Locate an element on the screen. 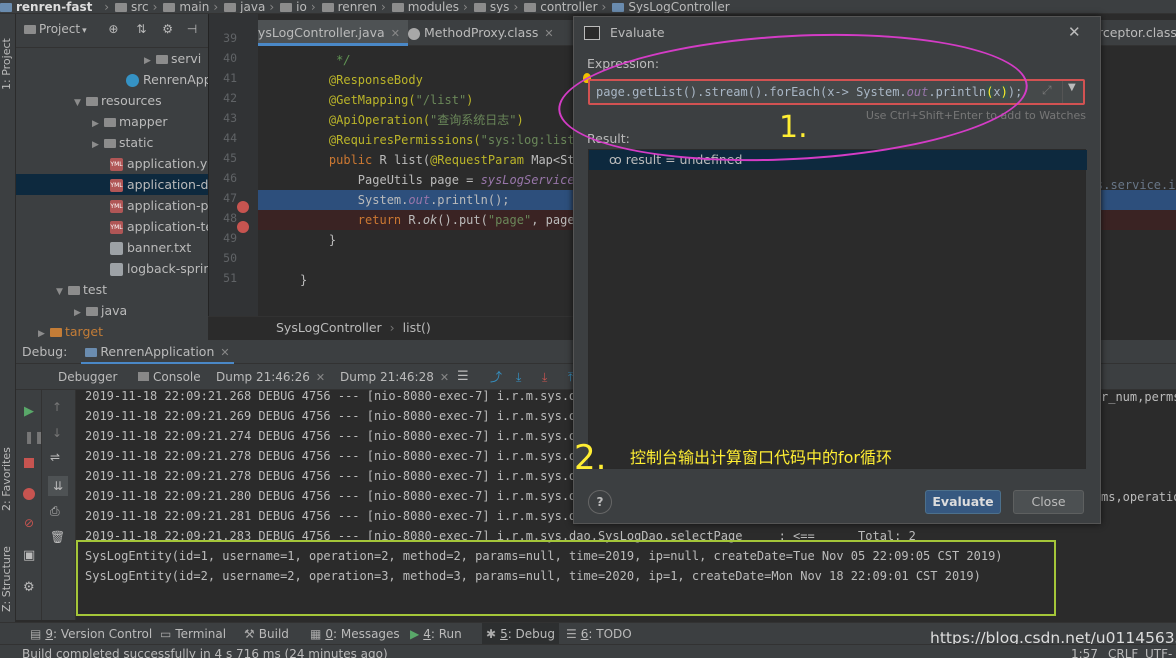 This screenshot has height=658, width=1176. code-token: "sys:log:list" is located at coordinates (531, 140).